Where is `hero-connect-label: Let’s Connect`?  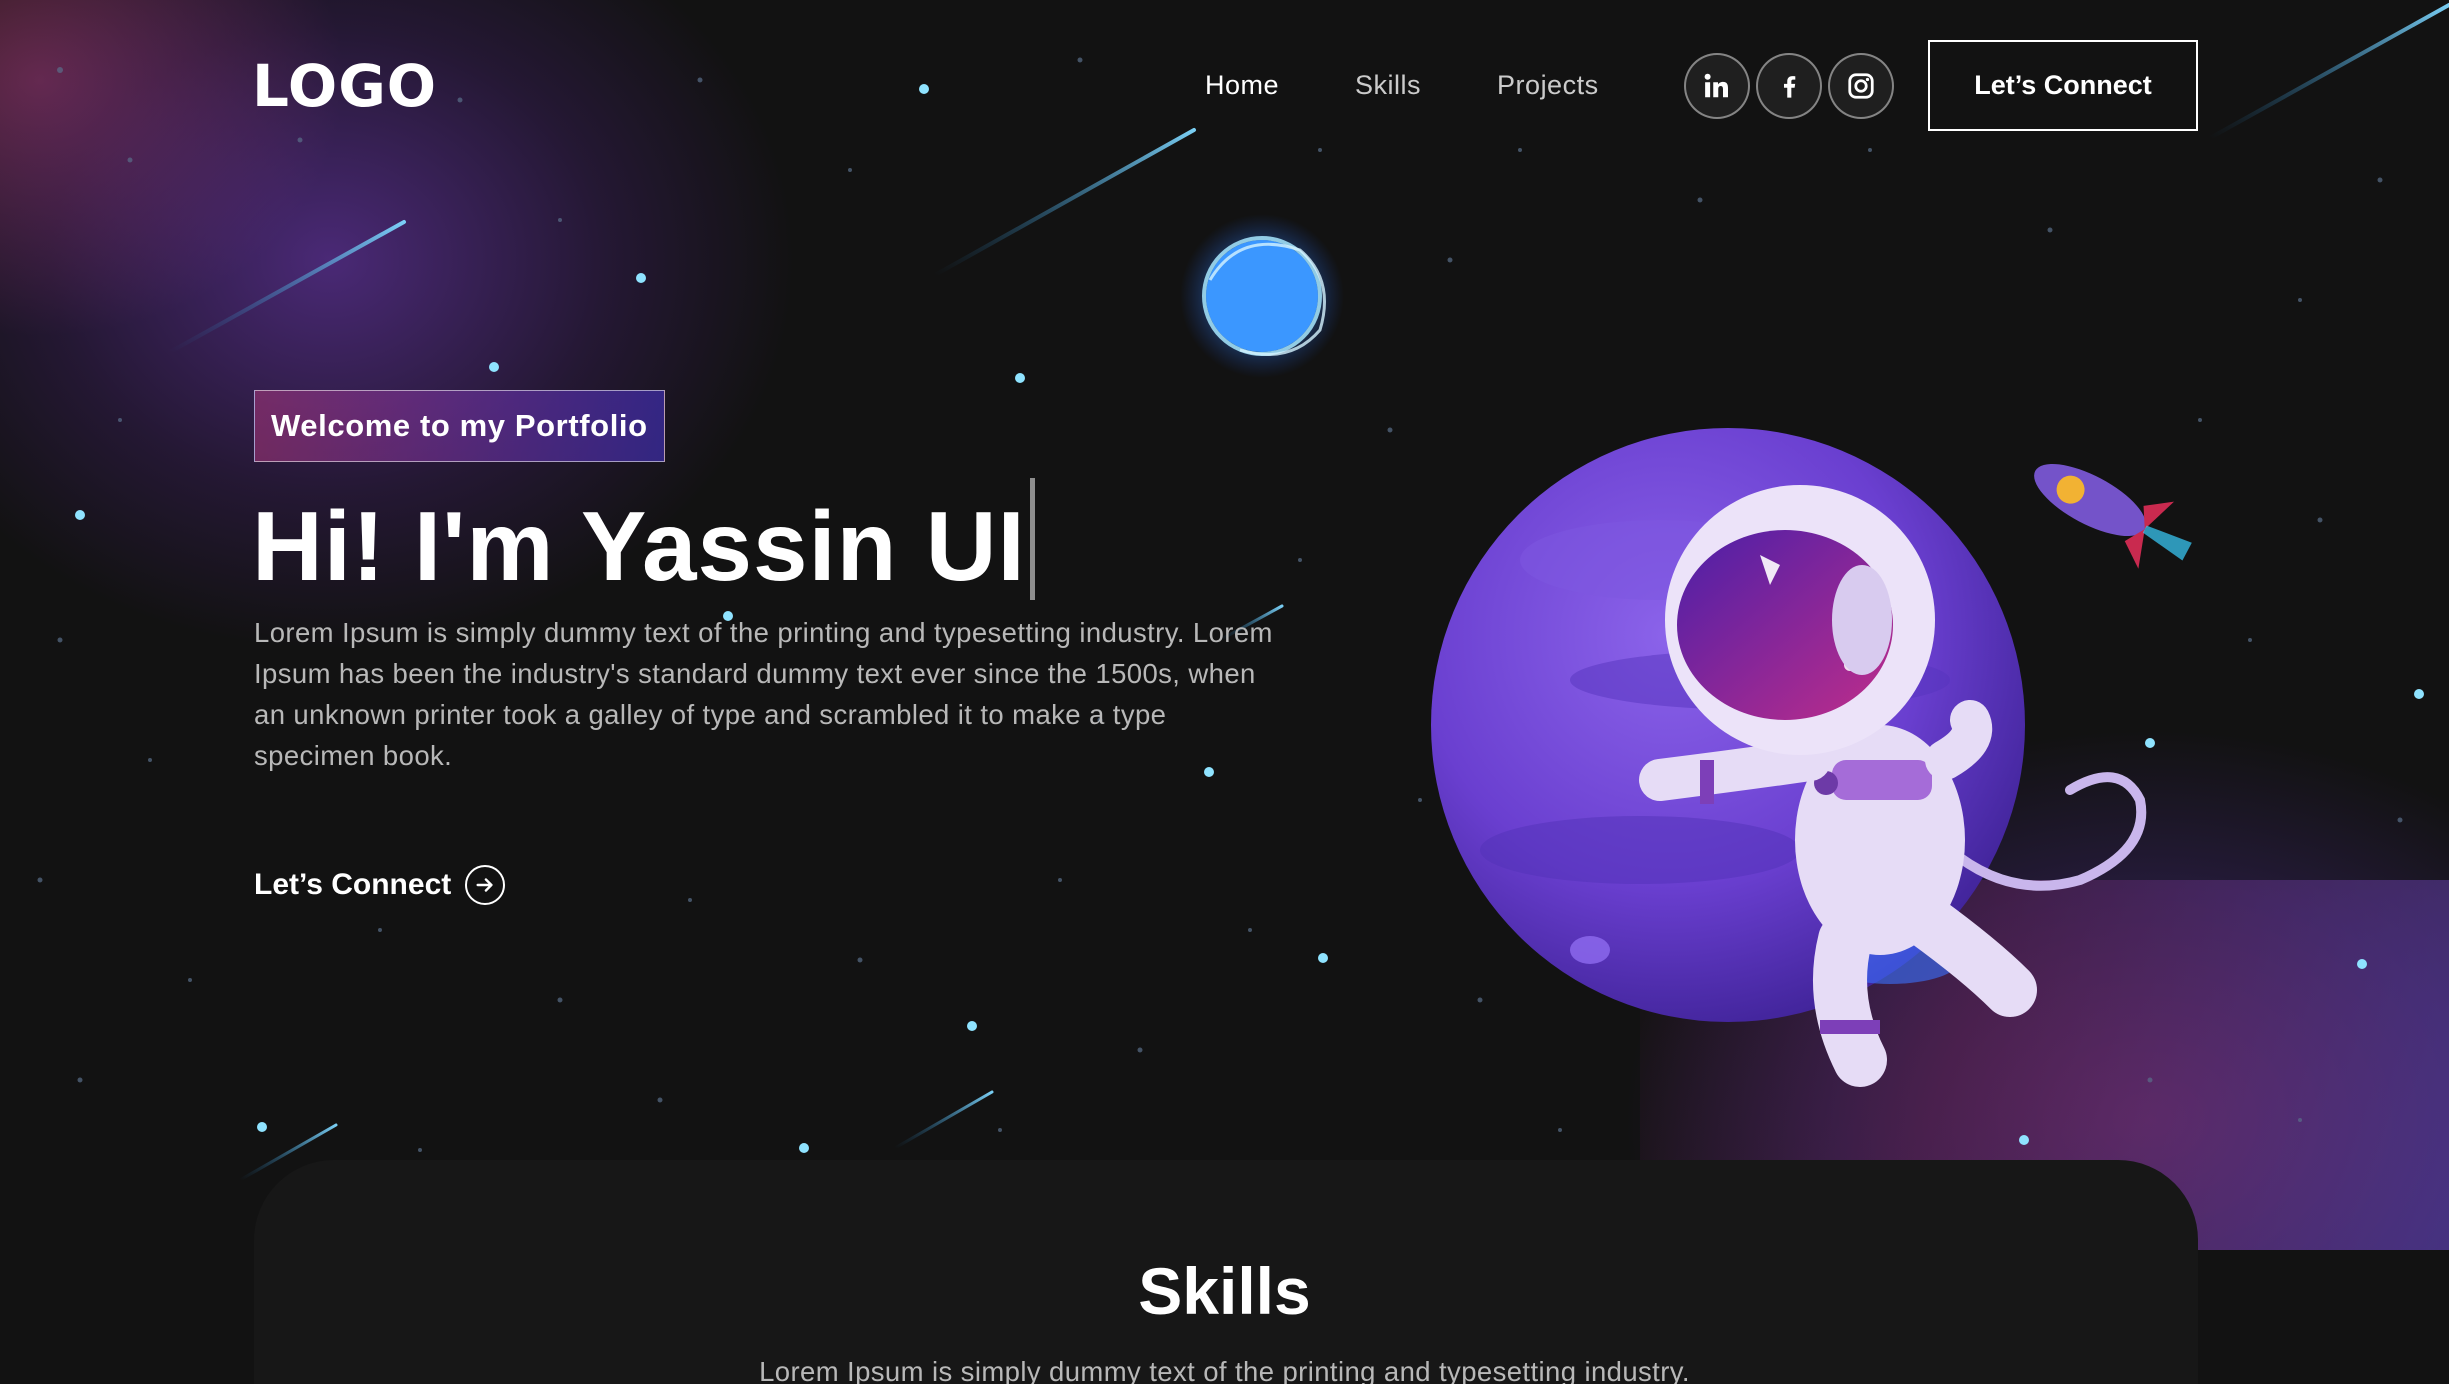
hero-connect-label: Let’s Connect is located at coordinates (353, 884).